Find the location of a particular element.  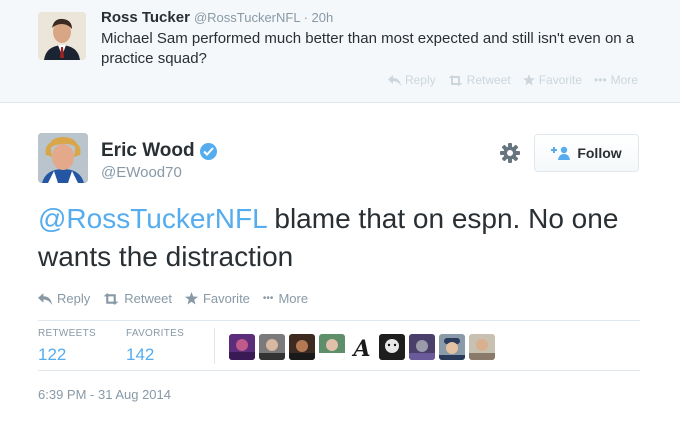

parent-reply-button: Reply is located at coordinates (411, 80).